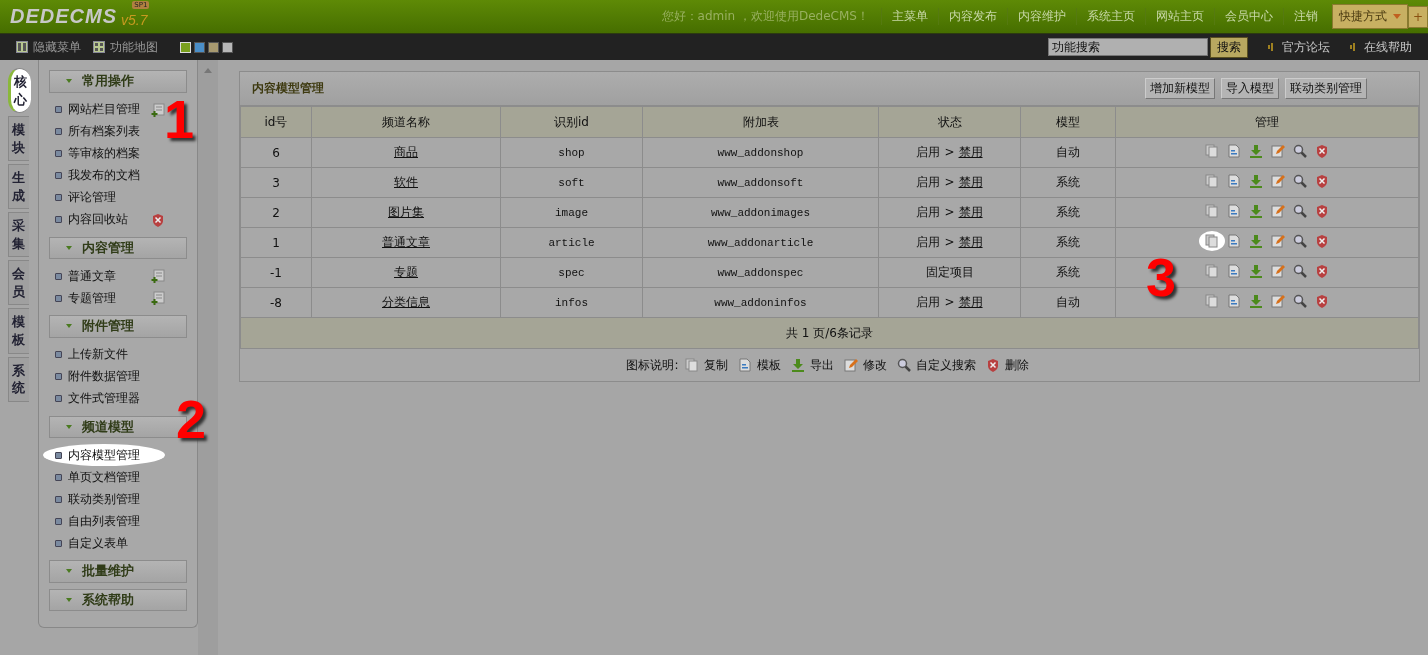 Image resolution: width=1428 pixels, height=655 pixels. What do you see at coordinates (1369, 16) in the screenshot?
I see `shortcut-dropdown: 快捷方式` at bounding box center [1369, 16].